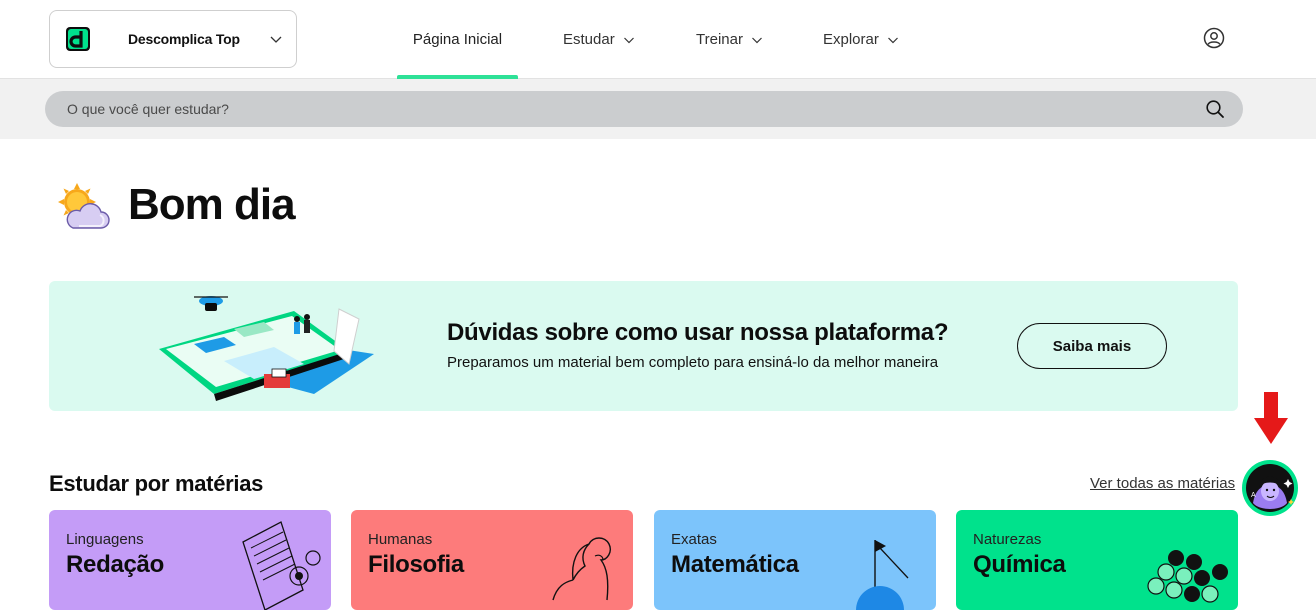 The height and width of the screenshot is (610, 1316). What do you see at coordinates (1092, 346) in the screenshot?
I see `learn-more-button: Saiba mais` at bounding box center [1092, 346].